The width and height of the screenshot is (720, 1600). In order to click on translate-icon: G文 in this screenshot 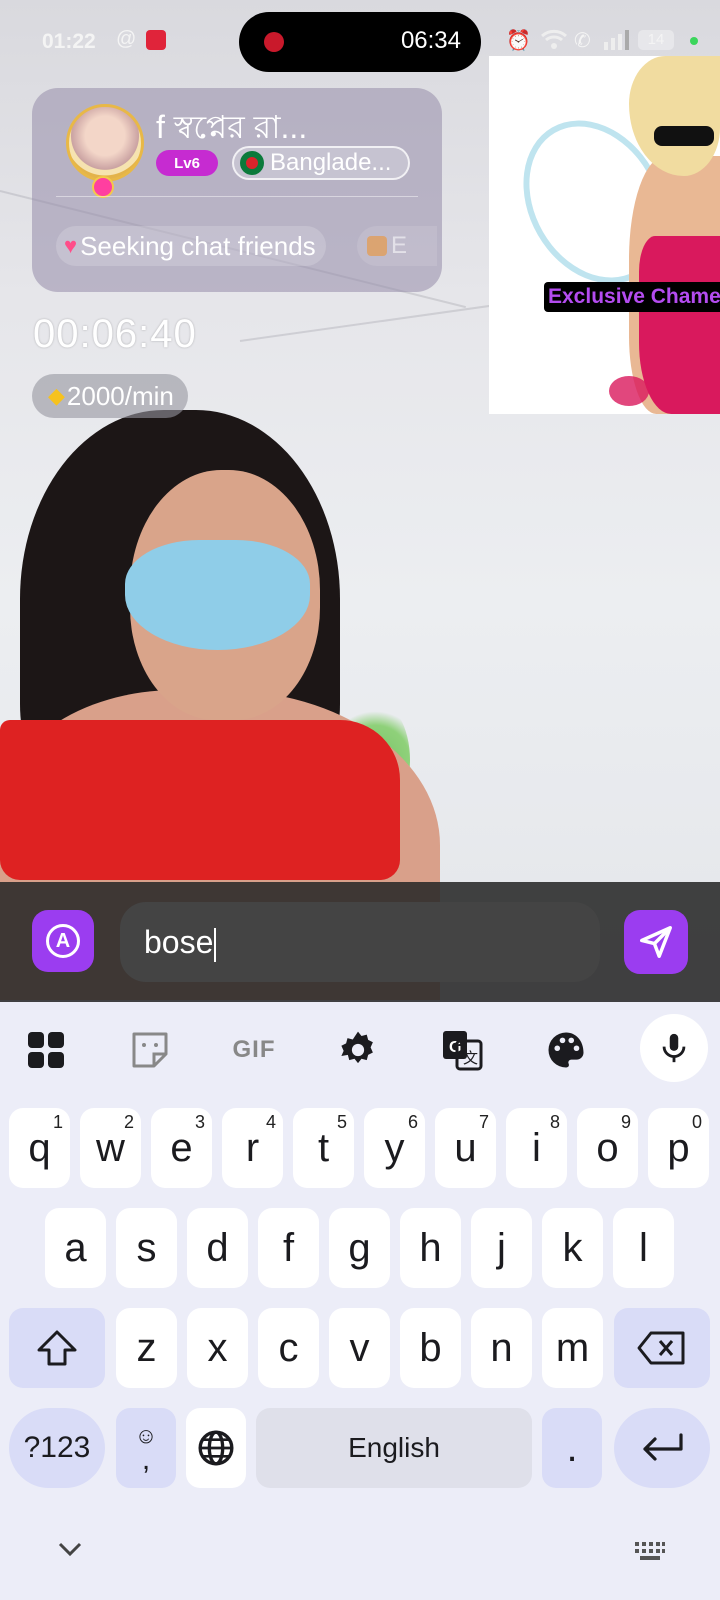, I will do `click(462, 1050)`.